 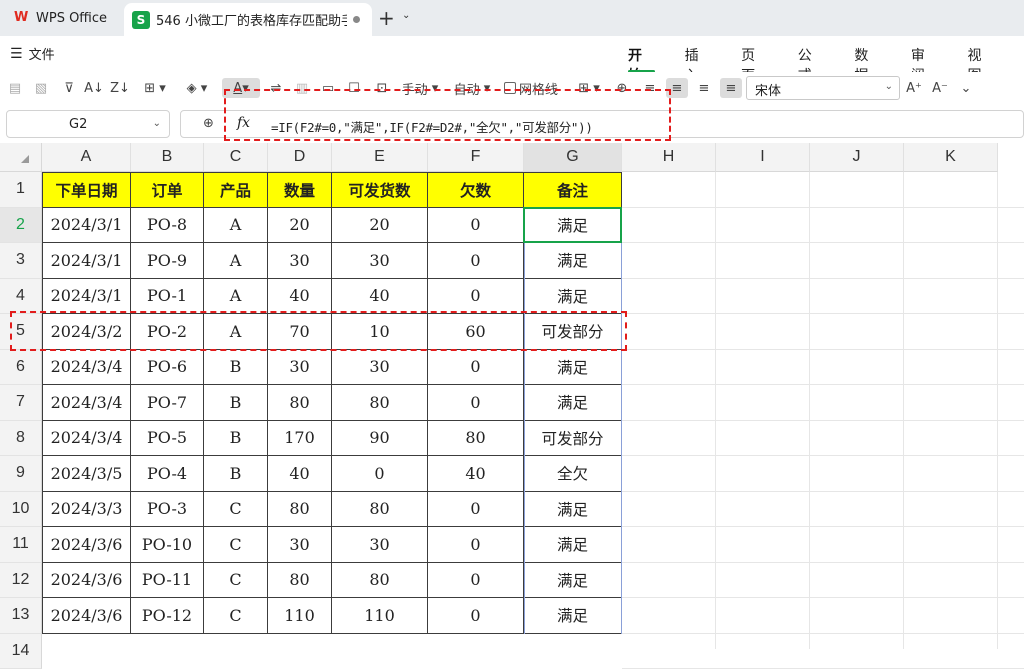 What do you see at coordinates (573, 157) in the screenshot?
I see `column-header-g: G` at bounding box center [573, 157].